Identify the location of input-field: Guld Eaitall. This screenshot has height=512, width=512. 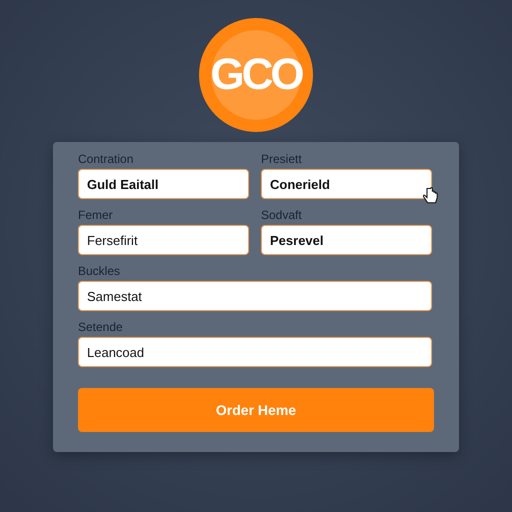
(163, 184).